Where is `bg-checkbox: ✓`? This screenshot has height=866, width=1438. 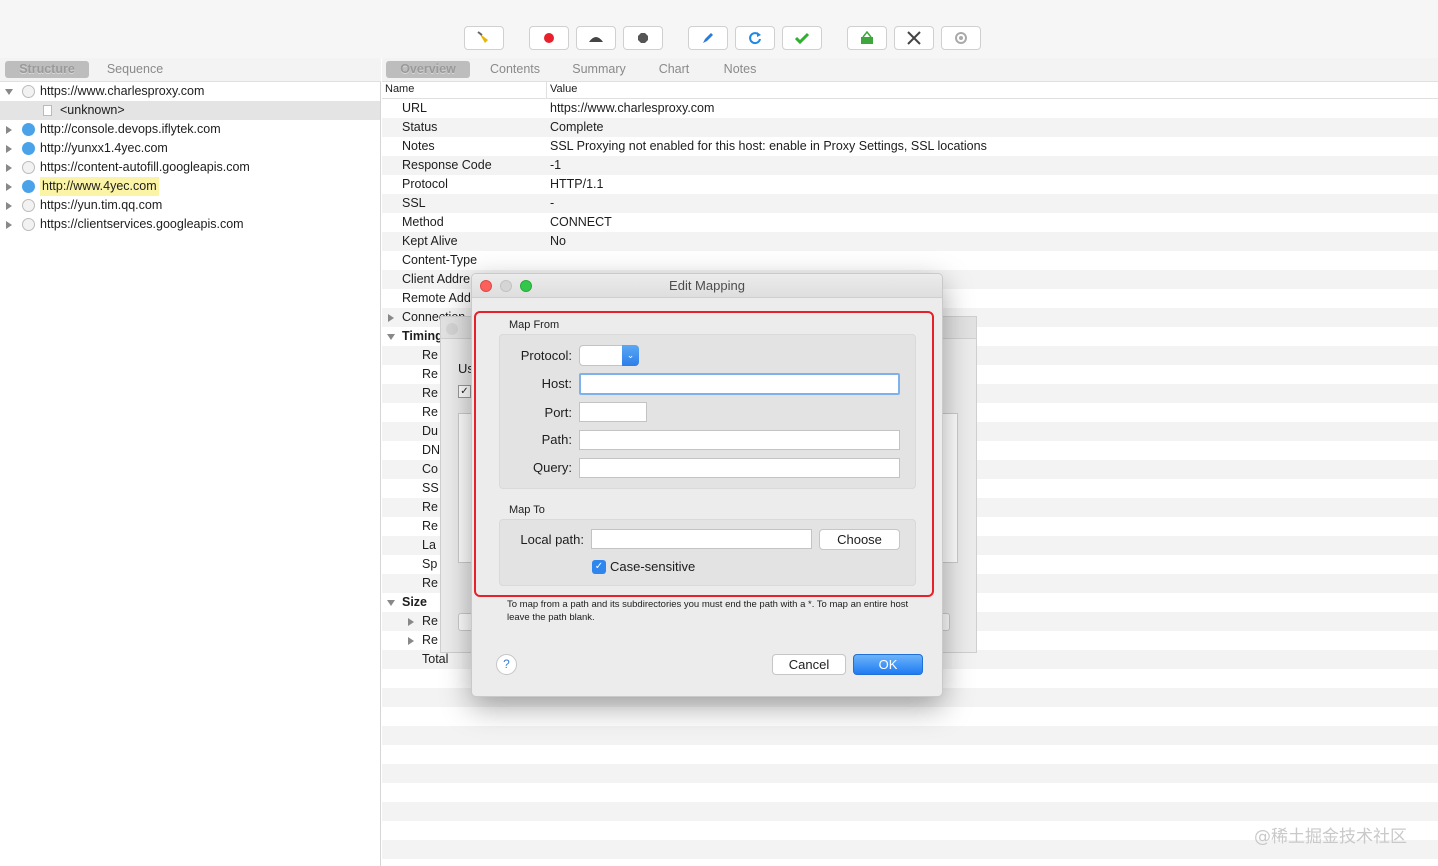 bg-checkbox: ✓ is located at coordinates (464, 391).